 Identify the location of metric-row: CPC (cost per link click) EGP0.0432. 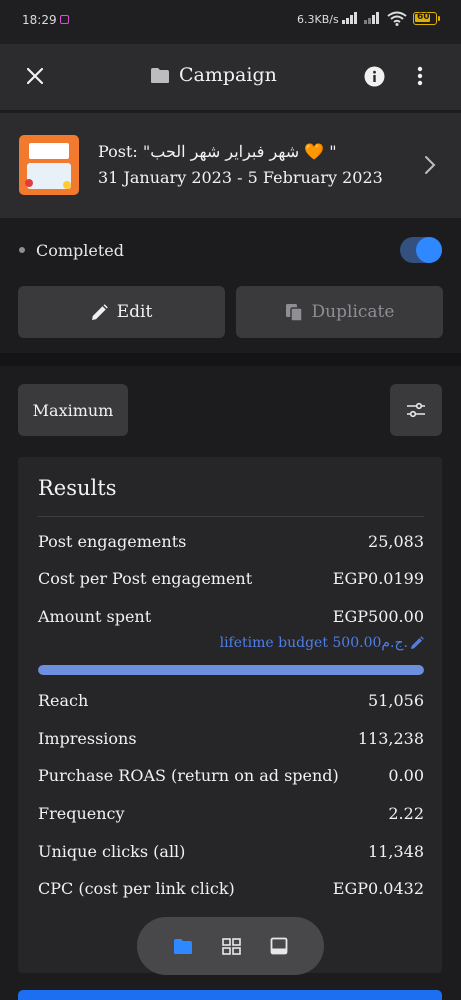
(231, 891).